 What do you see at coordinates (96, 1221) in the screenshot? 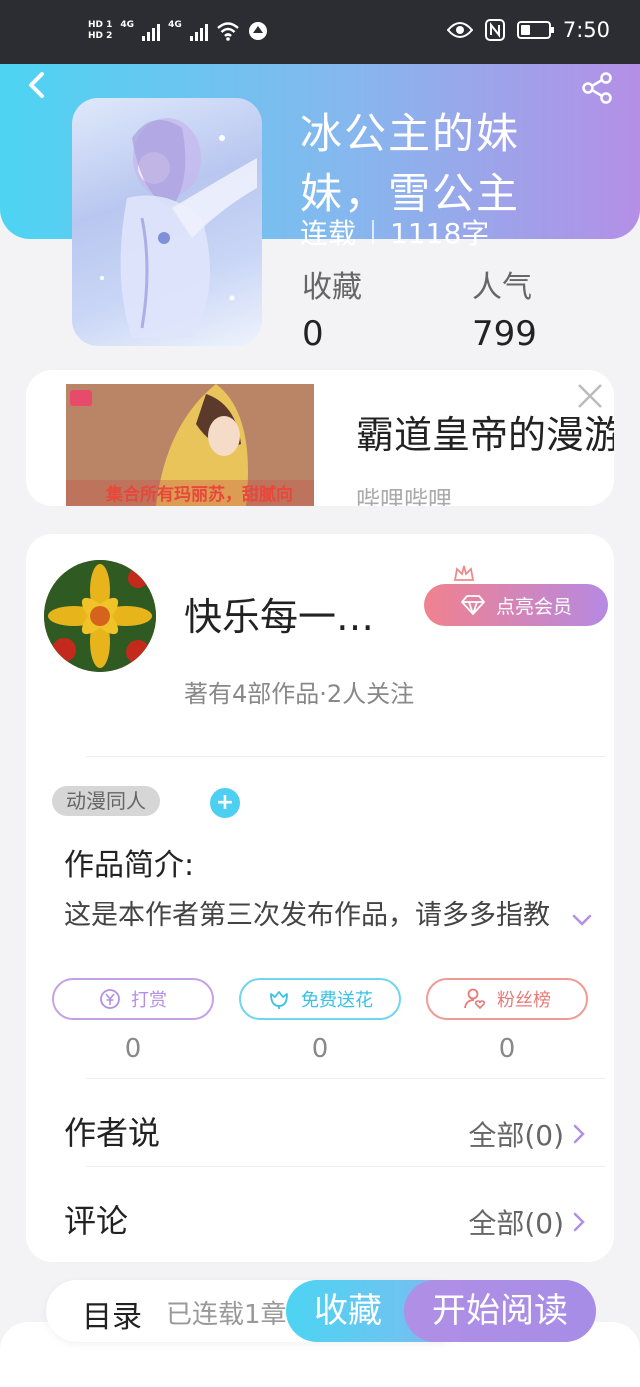
I see `comments-label: 评论` at bounding box center [96, 1221].